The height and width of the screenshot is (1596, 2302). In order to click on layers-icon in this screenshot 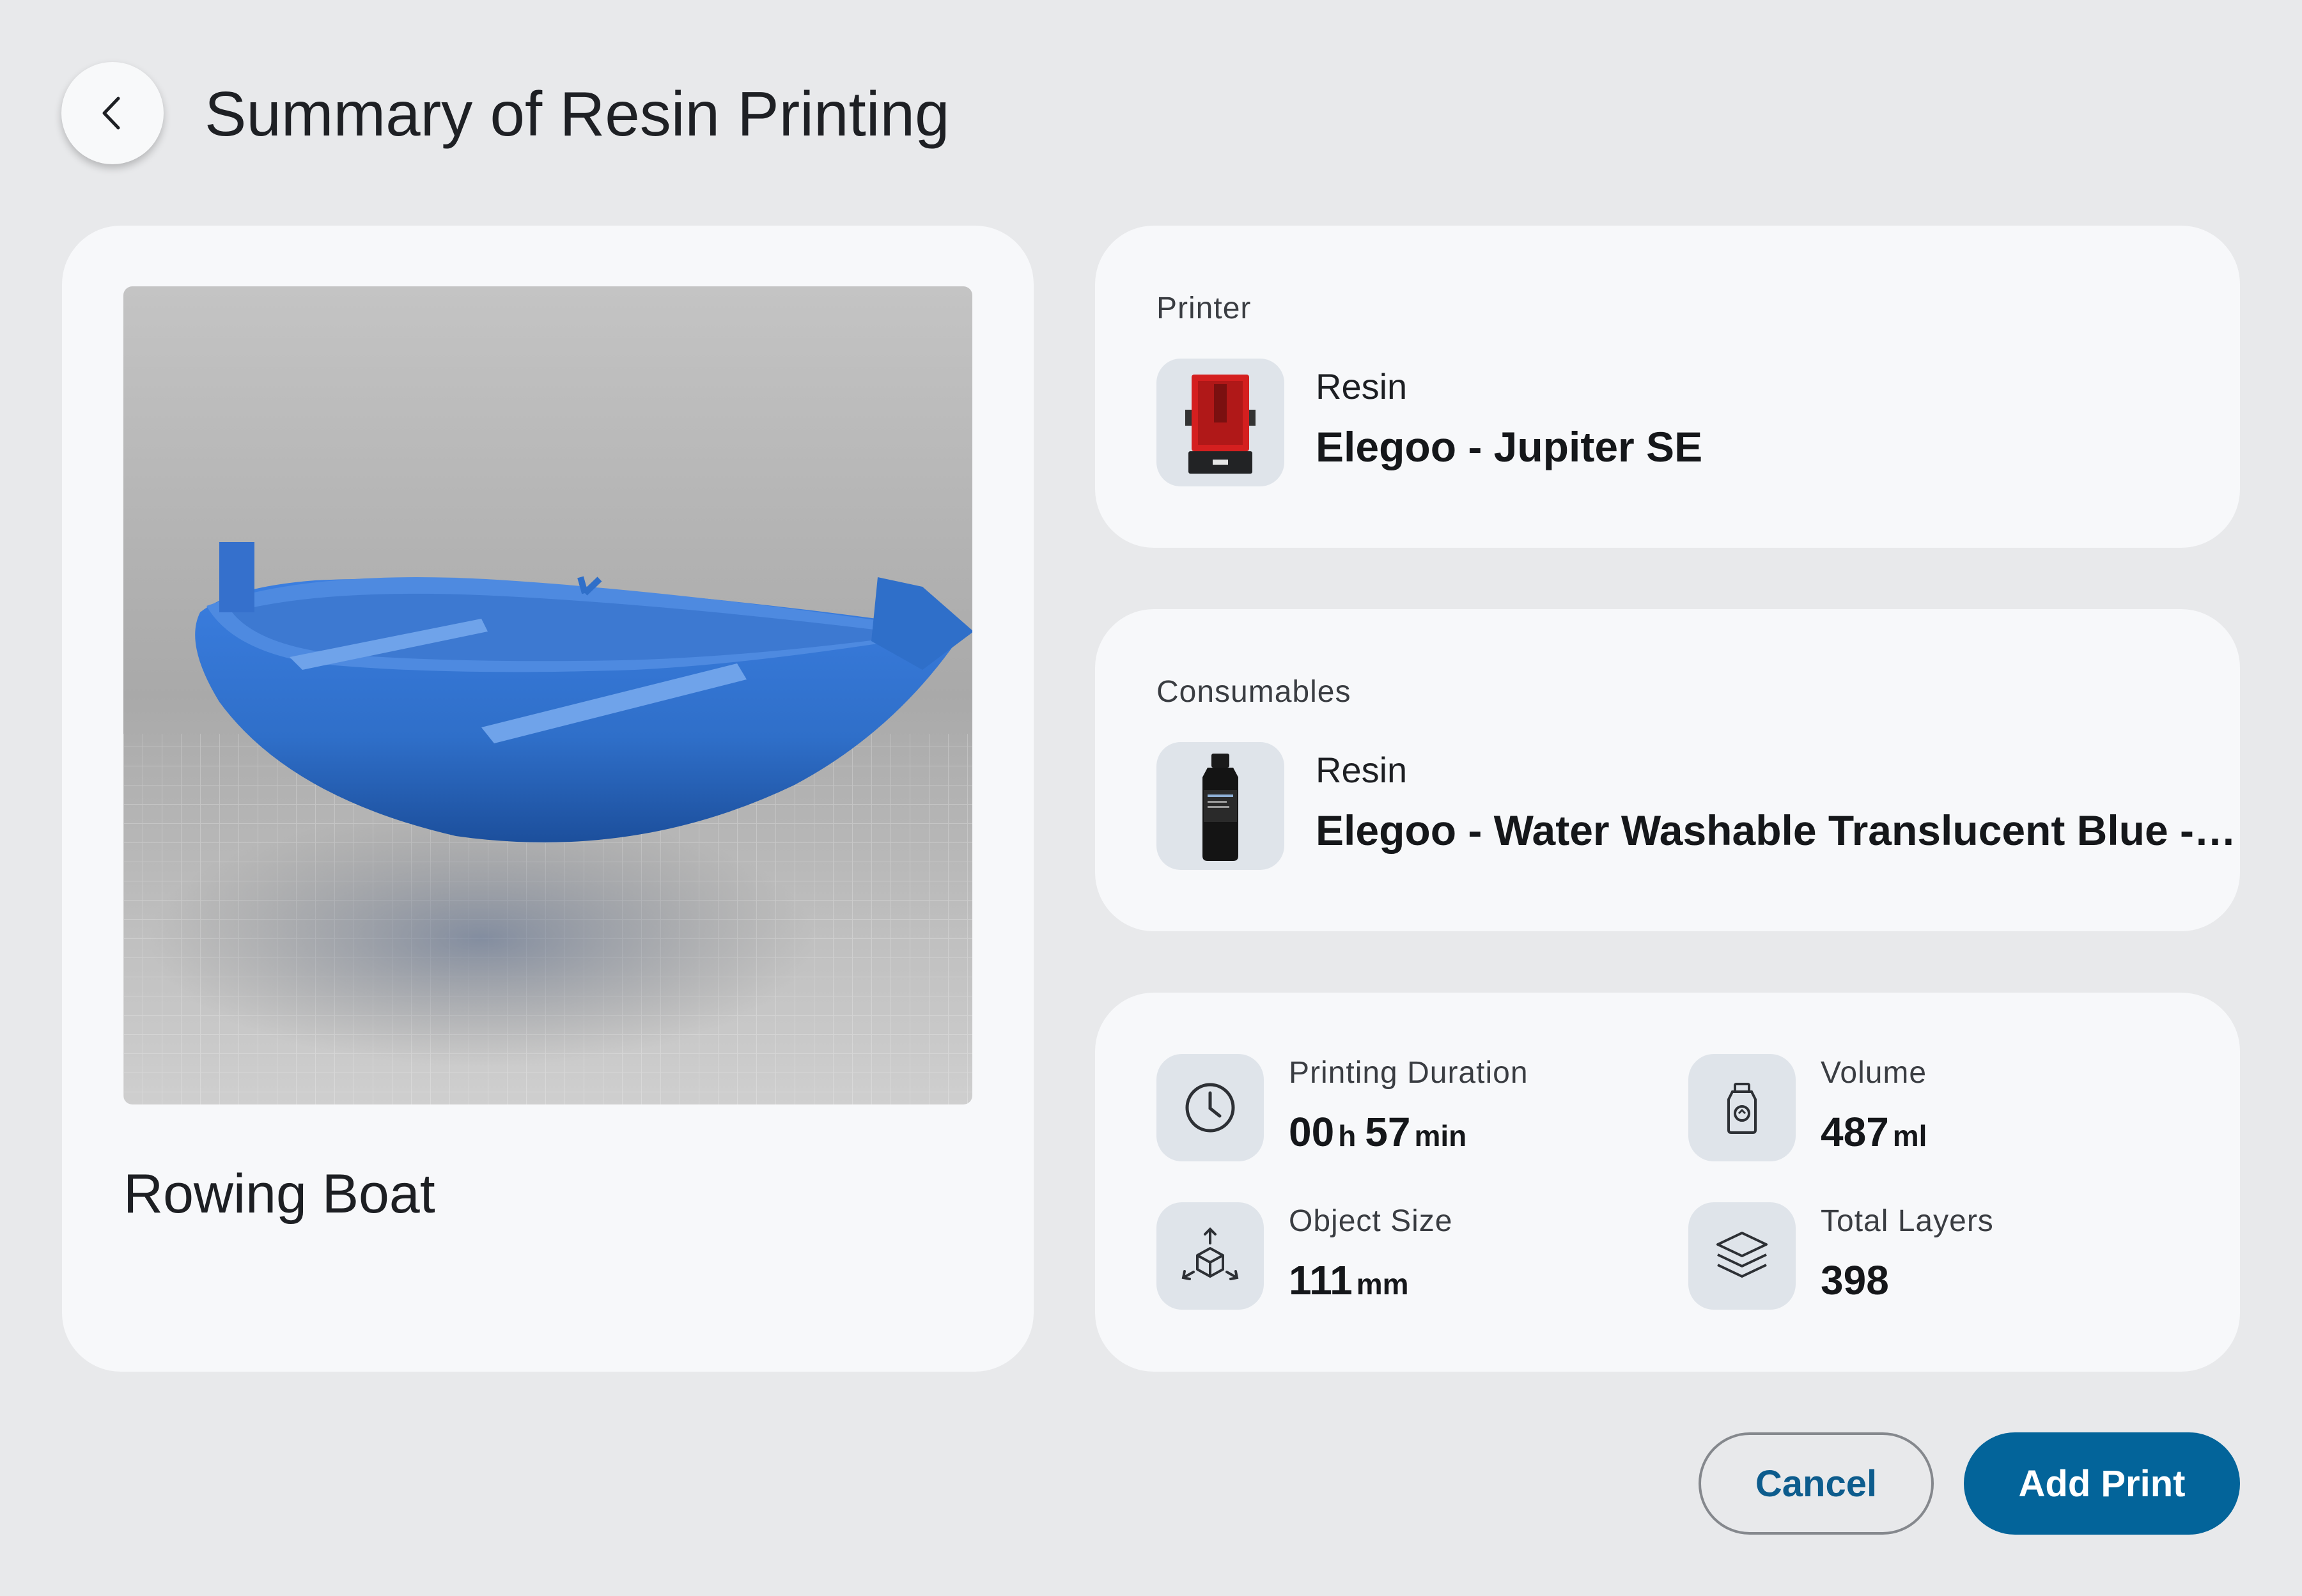, I will do `click(1742, 1256)`.